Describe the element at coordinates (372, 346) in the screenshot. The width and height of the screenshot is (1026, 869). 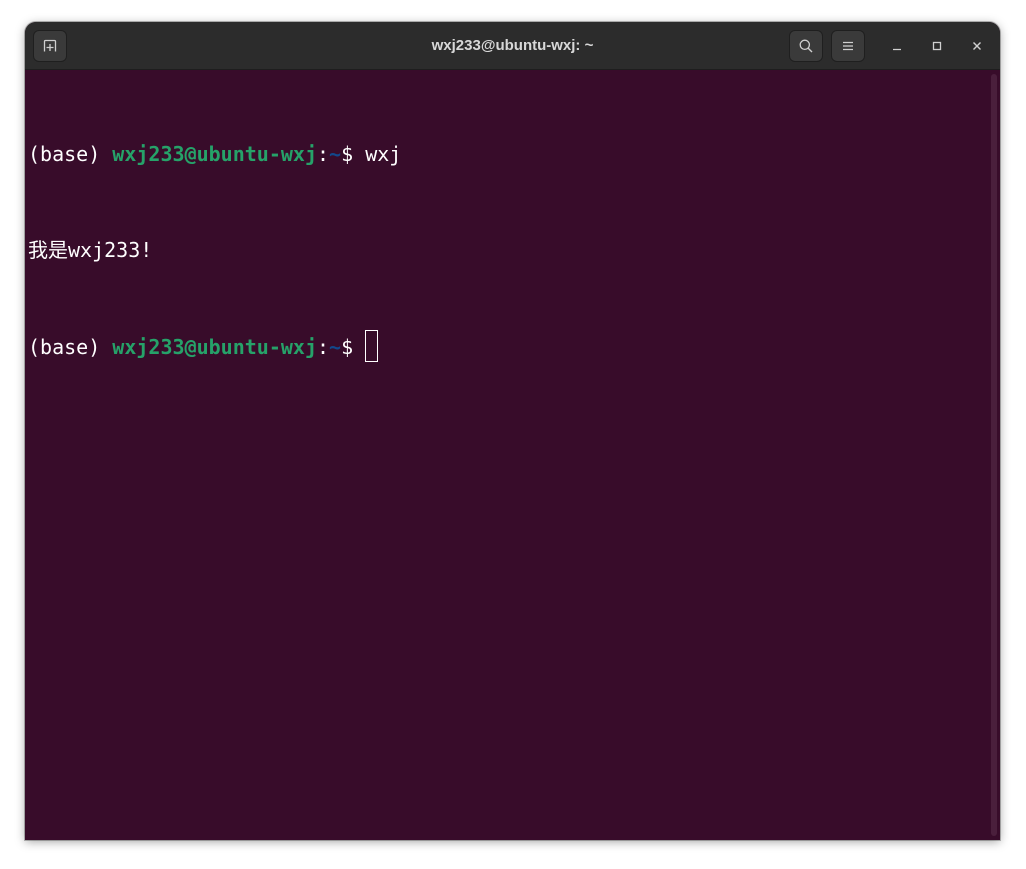
I see `text-cursor` at that location.